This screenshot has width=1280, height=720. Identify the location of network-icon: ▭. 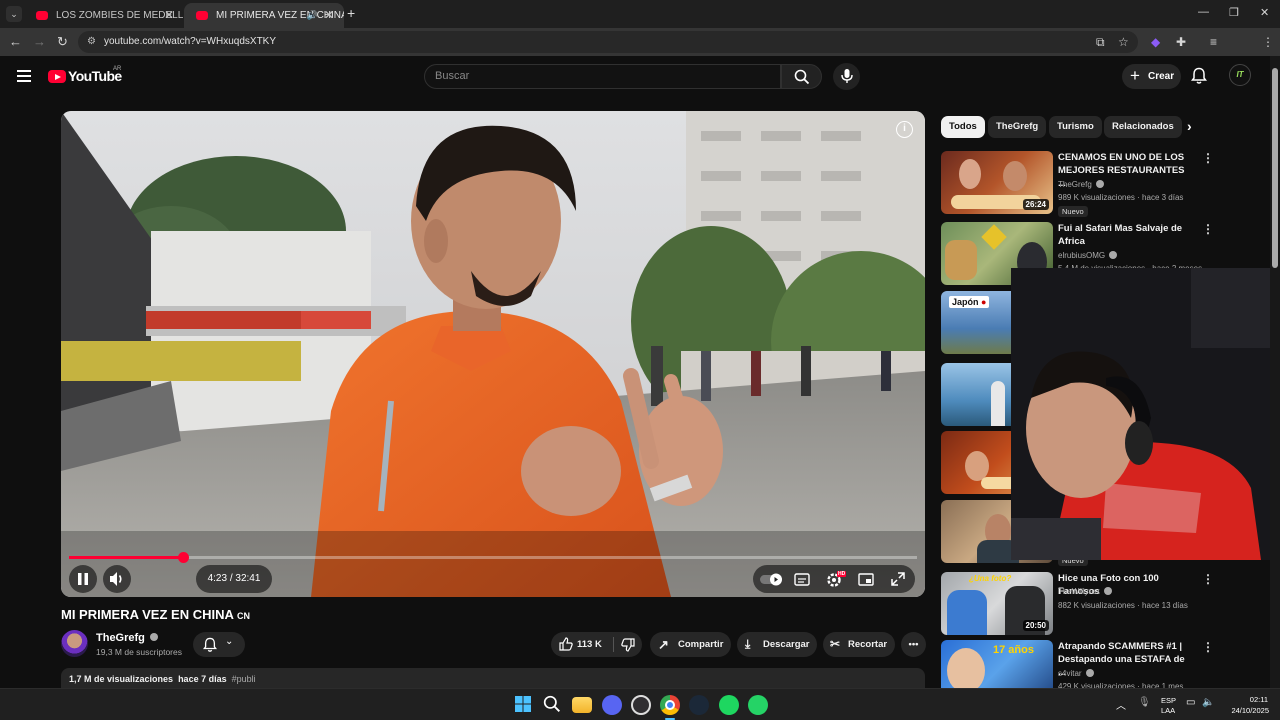
(1190, 702).